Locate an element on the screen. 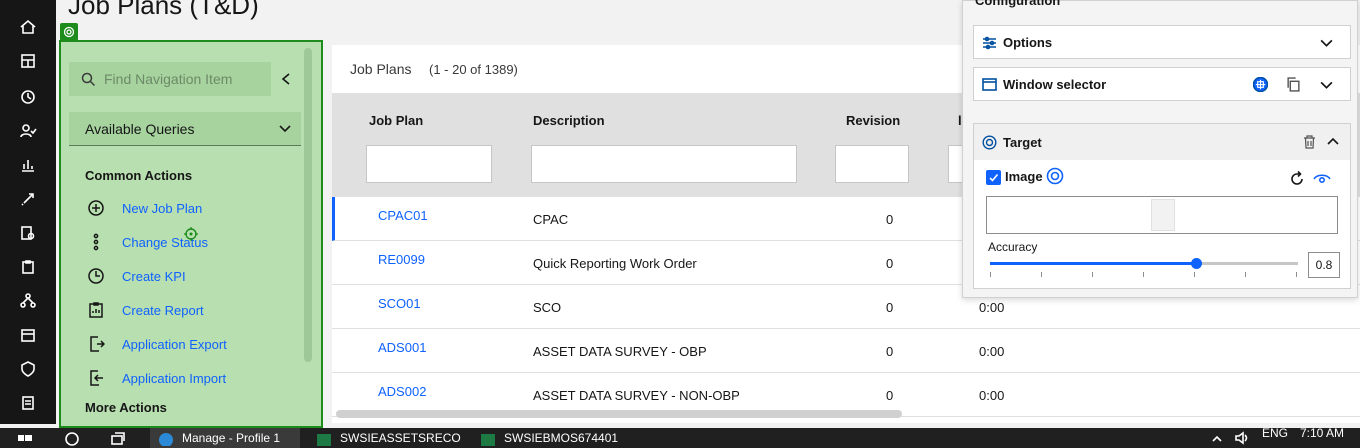 The image size is (1360, 448). common-actions-heading: Common Actions is located at coordinates (139, 175).